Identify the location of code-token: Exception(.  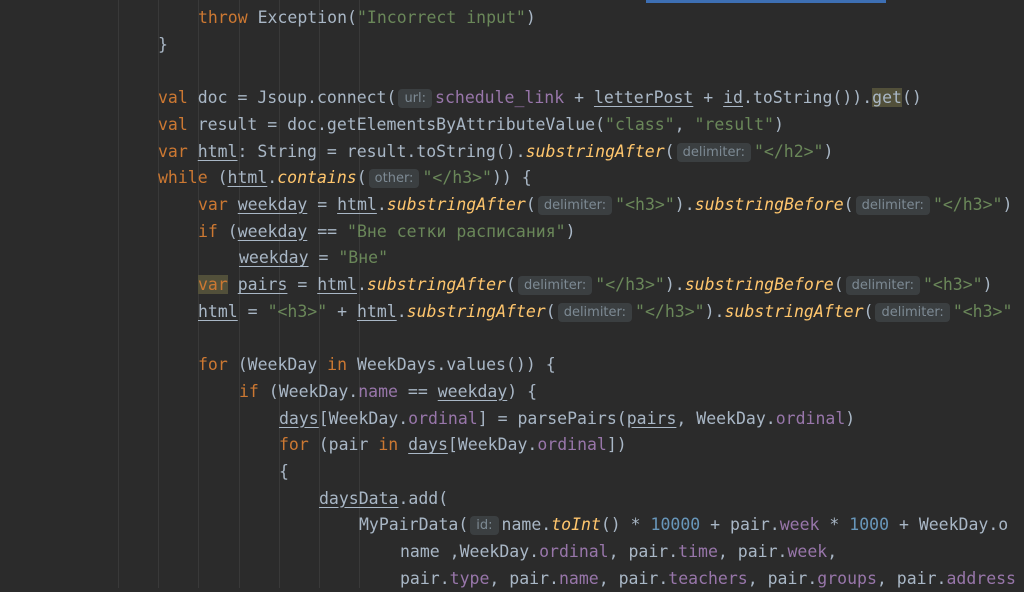
(302, 17).